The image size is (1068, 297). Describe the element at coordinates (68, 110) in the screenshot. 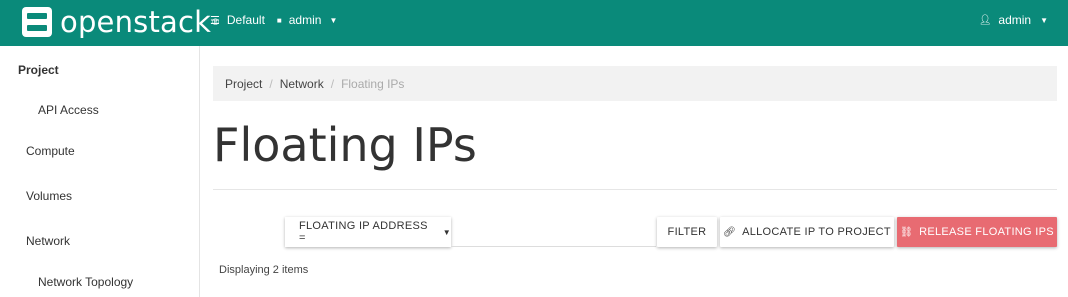

I see `sidebar-item-api-access: API Access` at that location.